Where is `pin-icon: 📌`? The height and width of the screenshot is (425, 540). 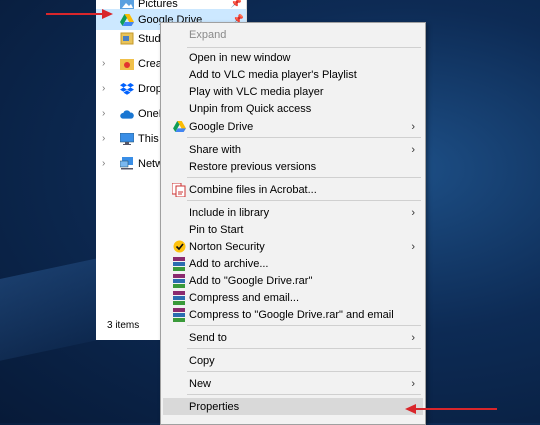 pin-icon: 📌 is located at coordinates (236, 4).